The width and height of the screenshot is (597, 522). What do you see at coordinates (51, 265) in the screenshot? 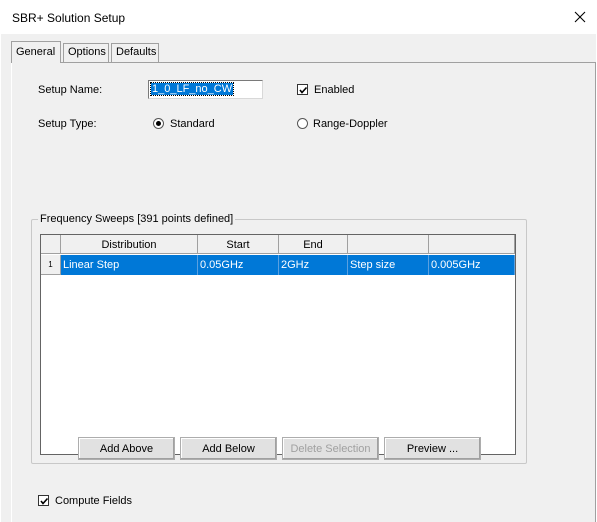
I see `row-number: 1` at bounding box center [51, 265].